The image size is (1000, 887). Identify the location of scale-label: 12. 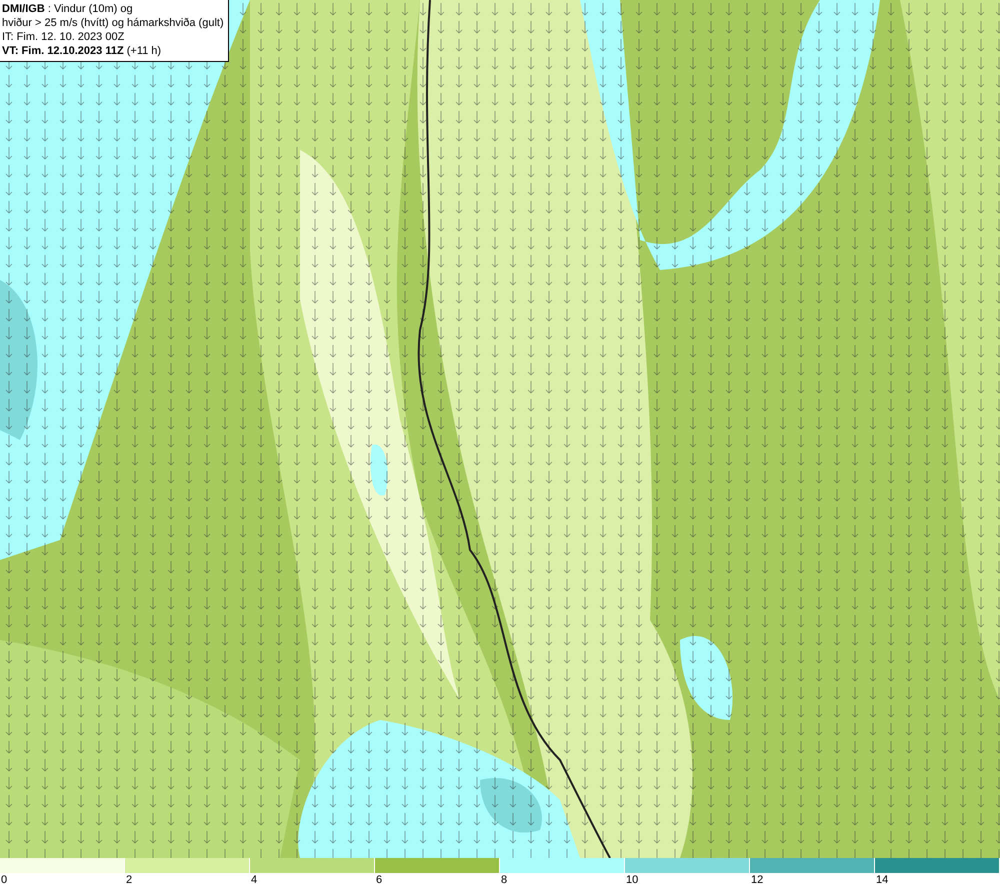
(757, 880).